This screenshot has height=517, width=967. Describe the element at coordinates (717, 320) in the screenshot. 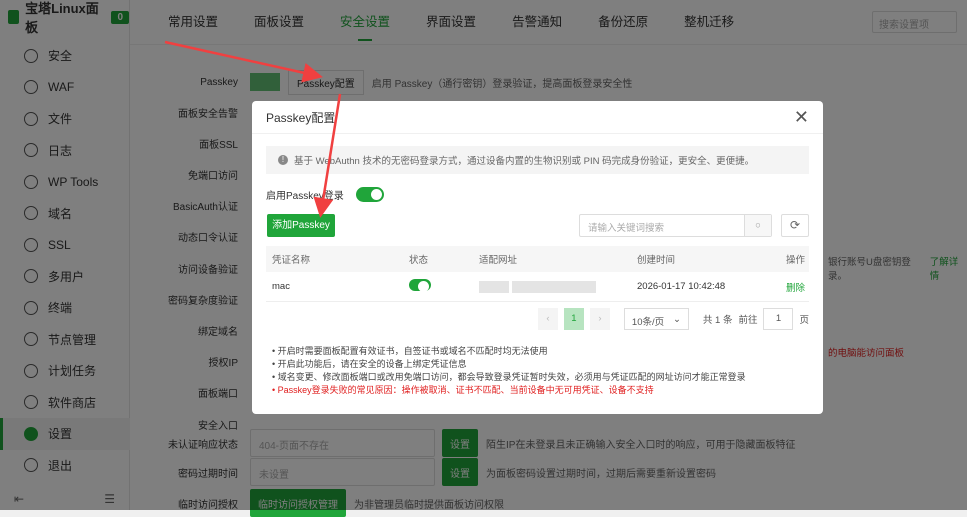

I see `total-count: 共 1 条` at that location.